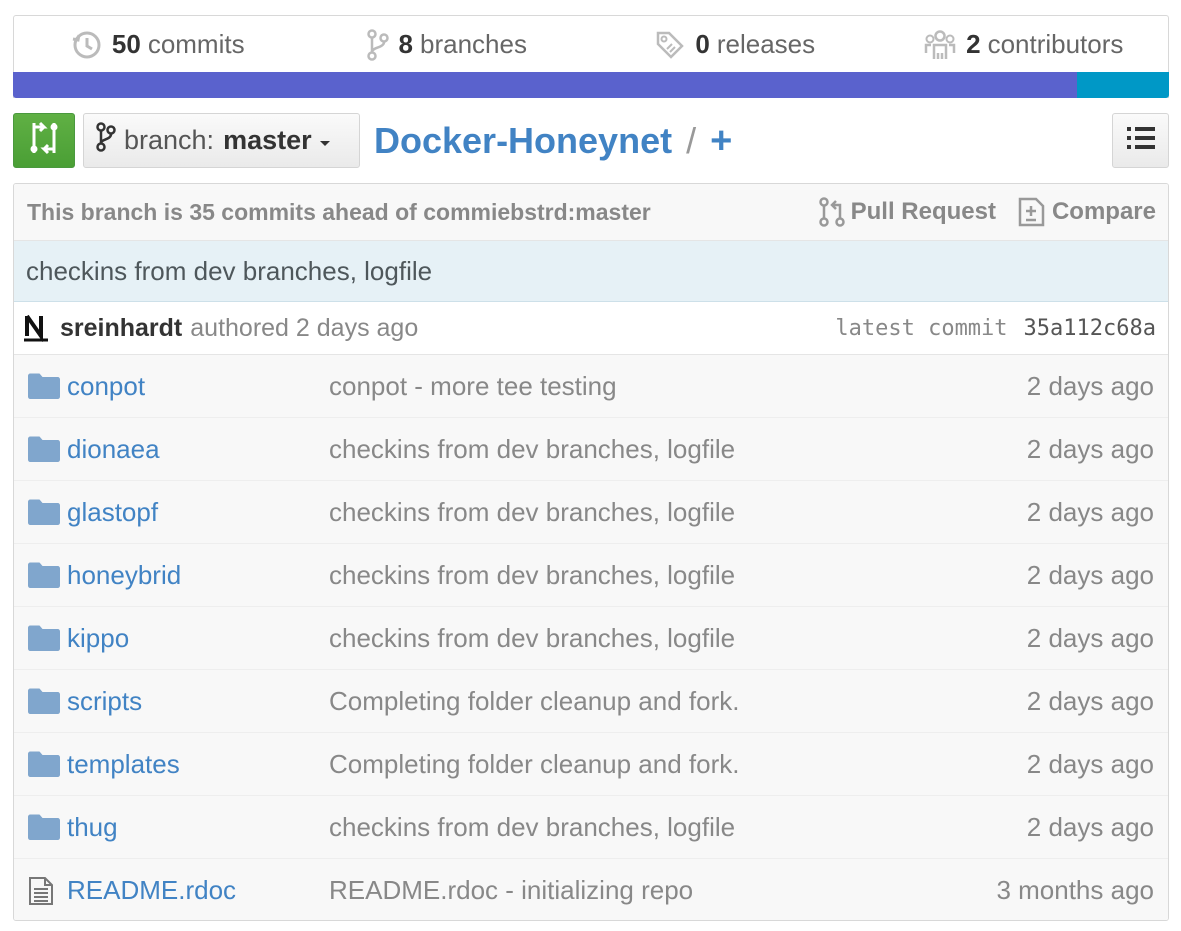 The image size is (1181, 931). What do you see at coordinates (921, 328) in the screenshot?
I see `sha-label: latest commit` at bounding box center [921, 328].